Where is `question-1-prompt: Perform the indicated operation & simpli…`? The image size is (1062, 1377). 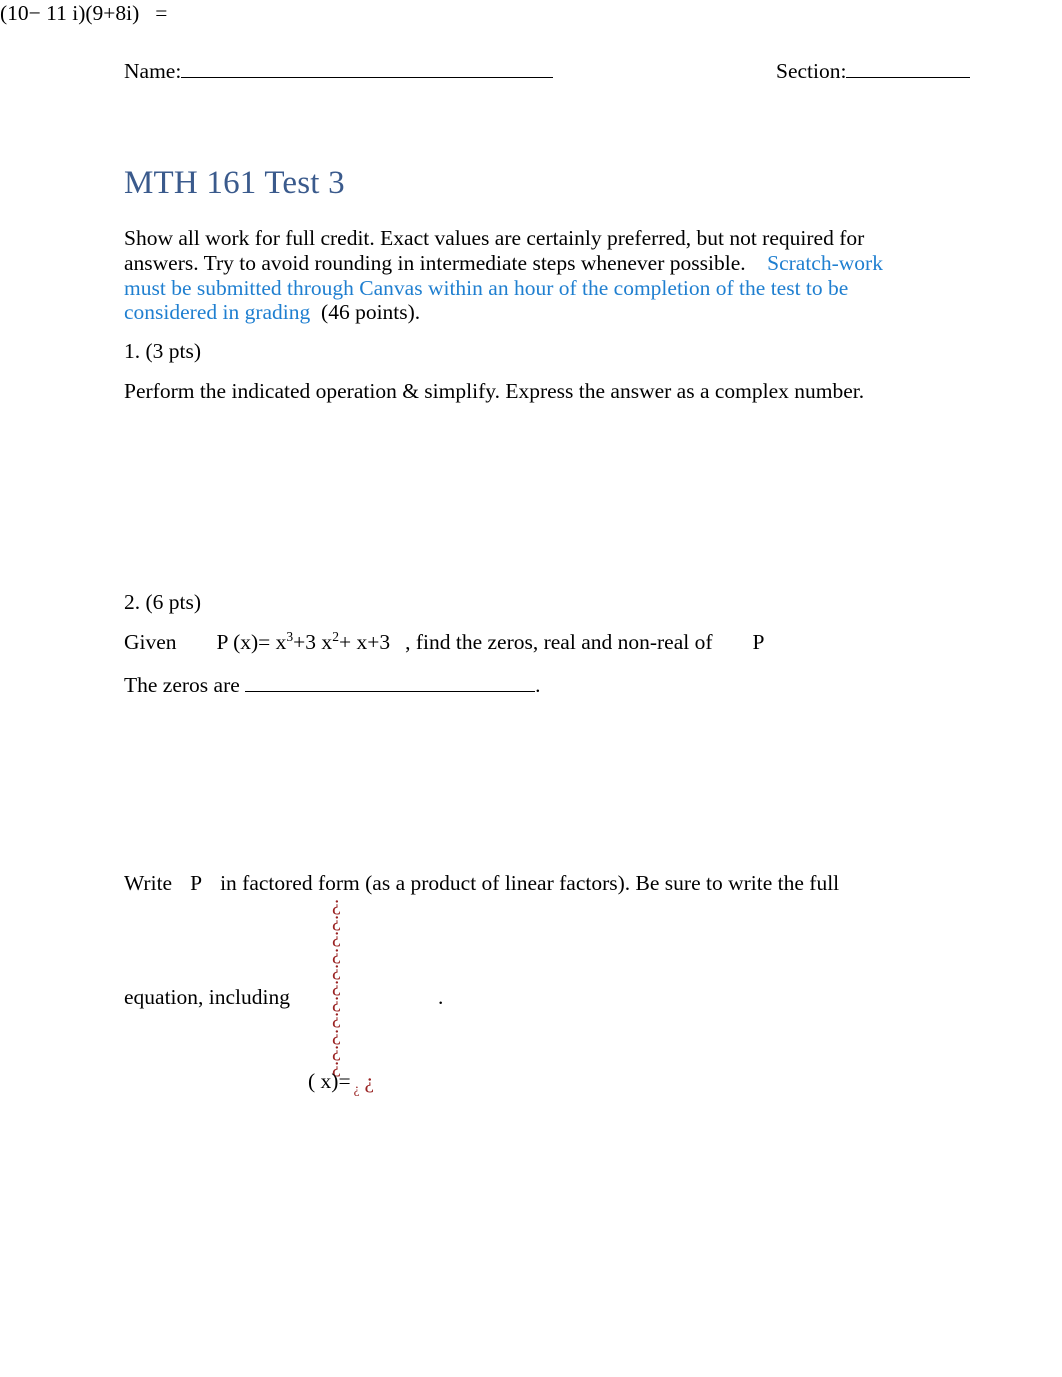
question-1-prompt: Perform the indicated operation & simpli… is located at coordinates (494, 391).